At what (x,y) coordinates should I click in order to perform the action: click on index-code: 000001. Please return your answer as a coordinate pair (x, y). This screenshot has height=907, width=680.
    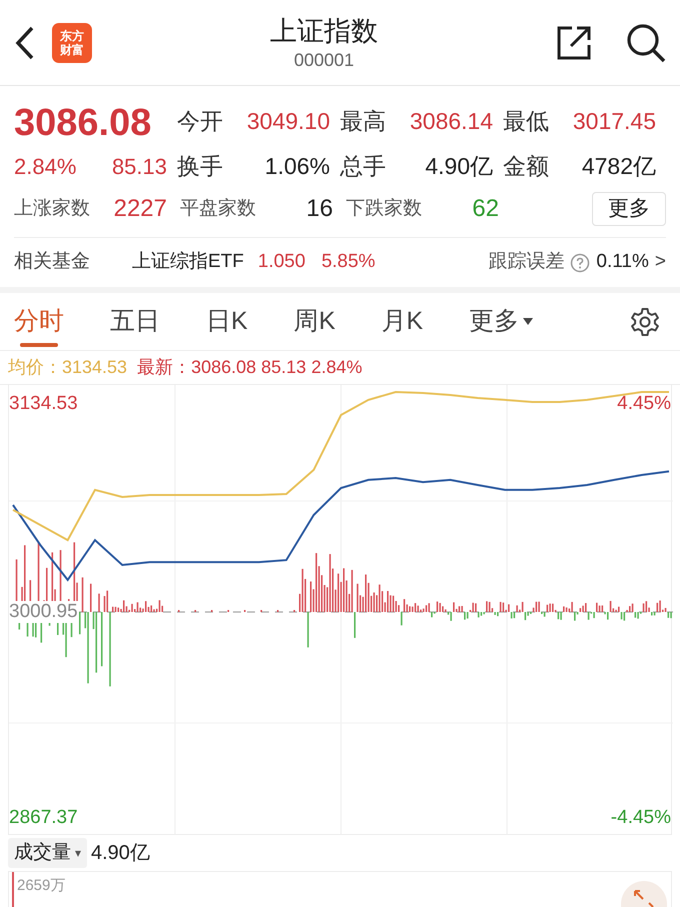
    Looking at the image, I should click on (324, 60).